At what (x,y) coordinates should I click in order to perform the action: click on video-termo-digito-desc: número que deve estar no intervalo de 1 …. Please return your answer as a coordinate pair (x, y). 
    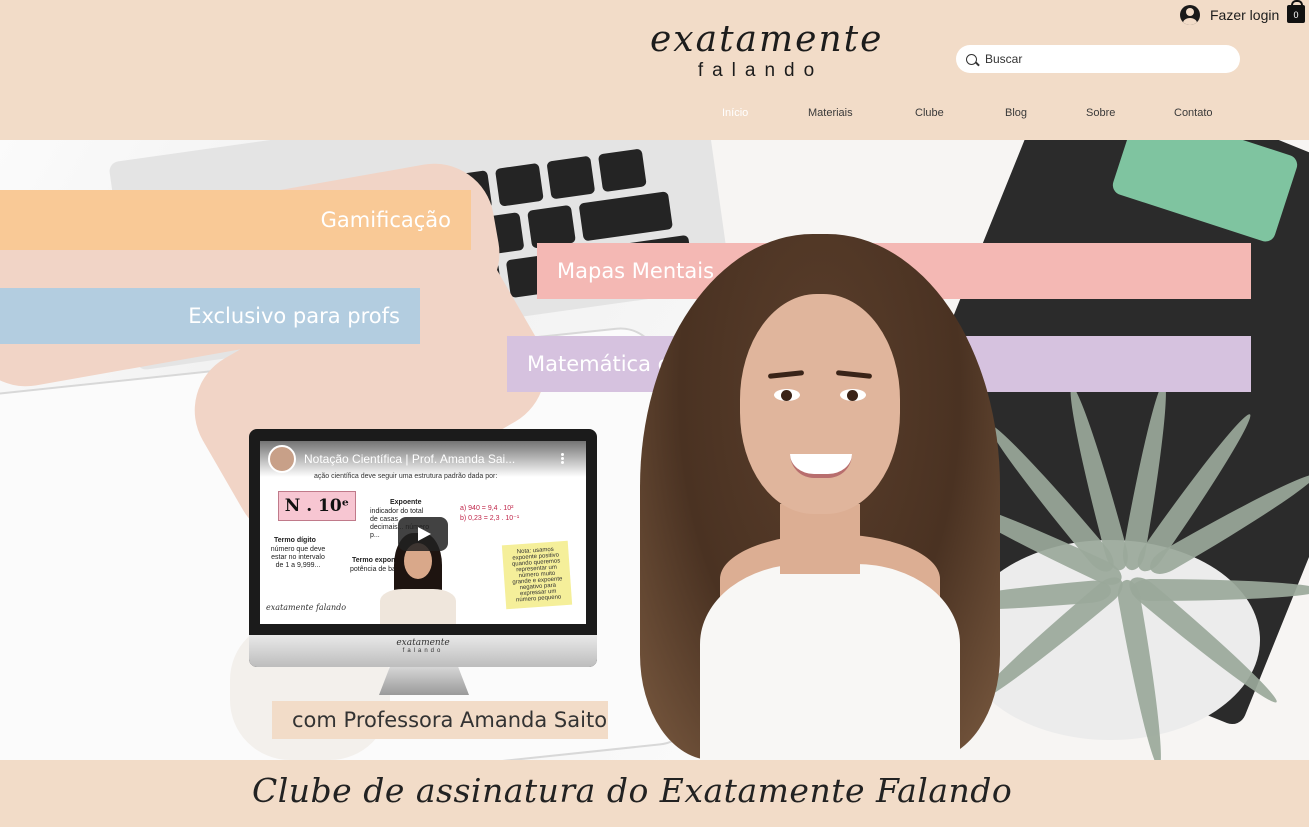
    Looking at the image, I should click on (298, 557).